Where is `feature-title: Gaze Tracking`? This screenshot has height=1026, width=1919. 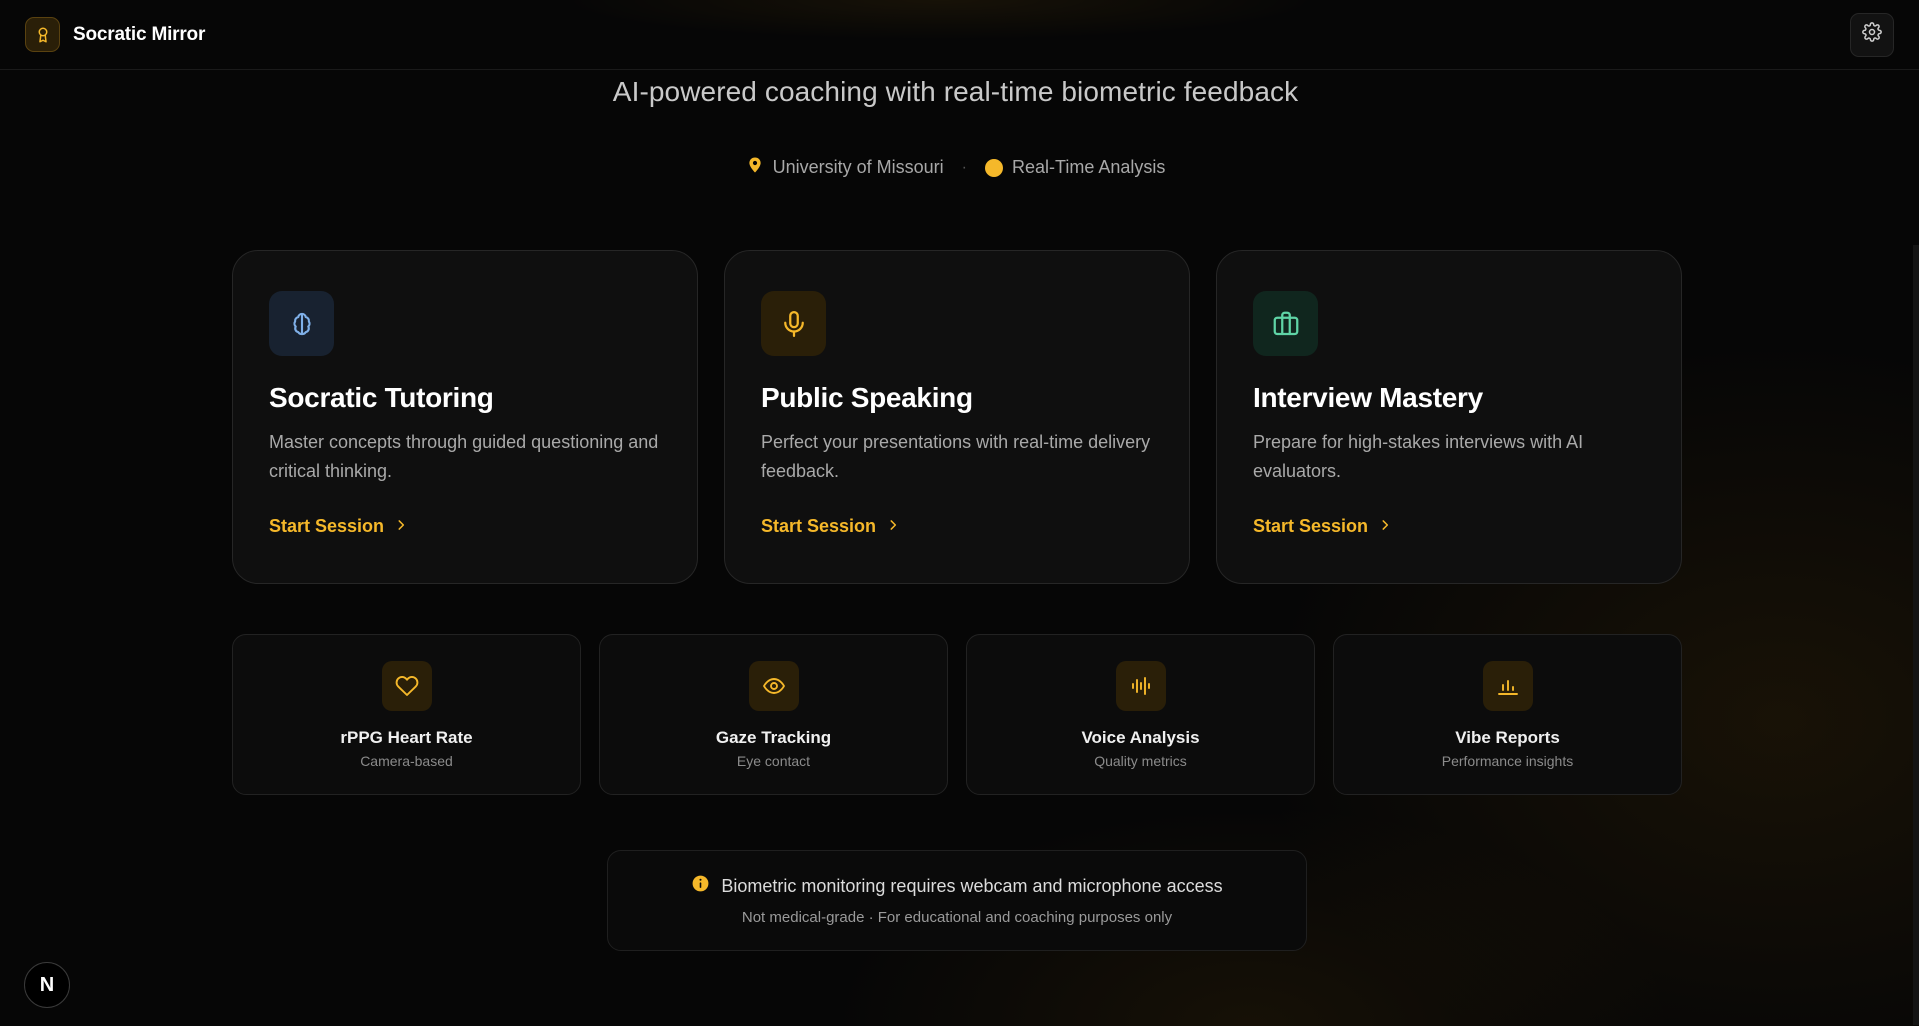
feature-title: Gaze Tracking is located at coordinates (773, 737).